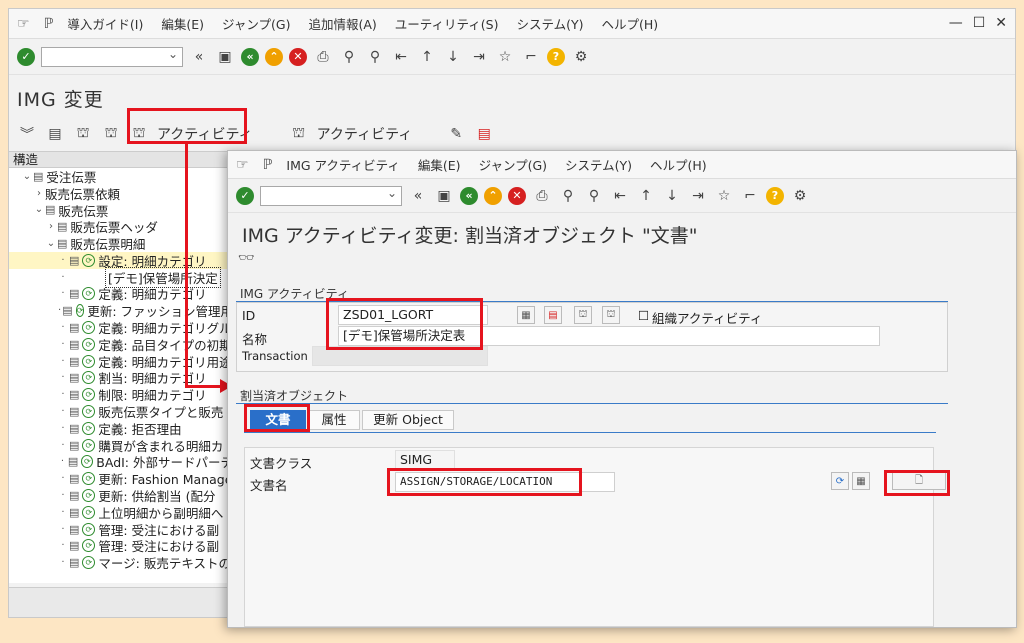  What do you see at coordinates (439, 164) in the screenshot?
I see `popup-menu-edit: 編集(E)` at bounding box center [439, 164].